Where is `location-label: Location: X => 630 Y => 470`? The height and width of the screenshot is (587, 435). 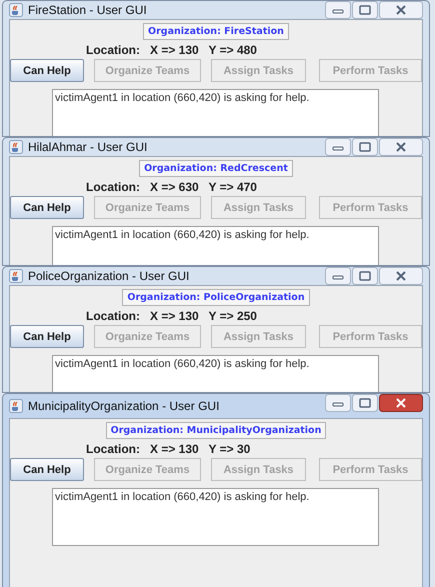
location-label: Location: X => 630 Y => 470 is located at coordinates (172, 187).